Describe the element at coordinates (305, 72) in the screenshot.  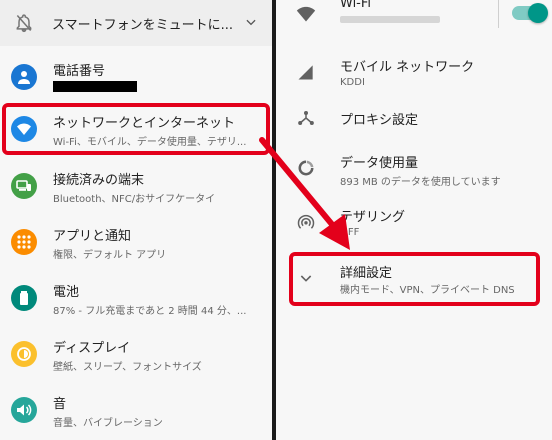
I see `signal-icon` at that location.